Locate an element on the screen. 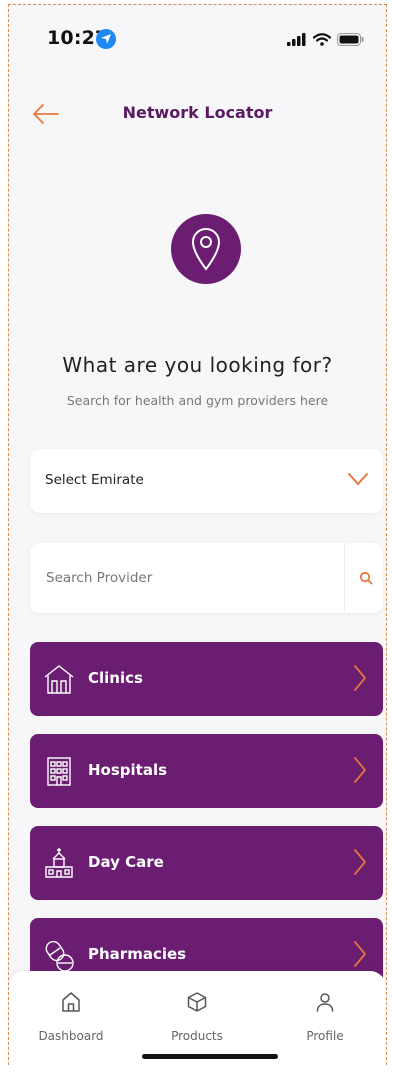 The height and width of the screenshot is (1072, 393). search-provider-input is located at coordinates (186, 578).